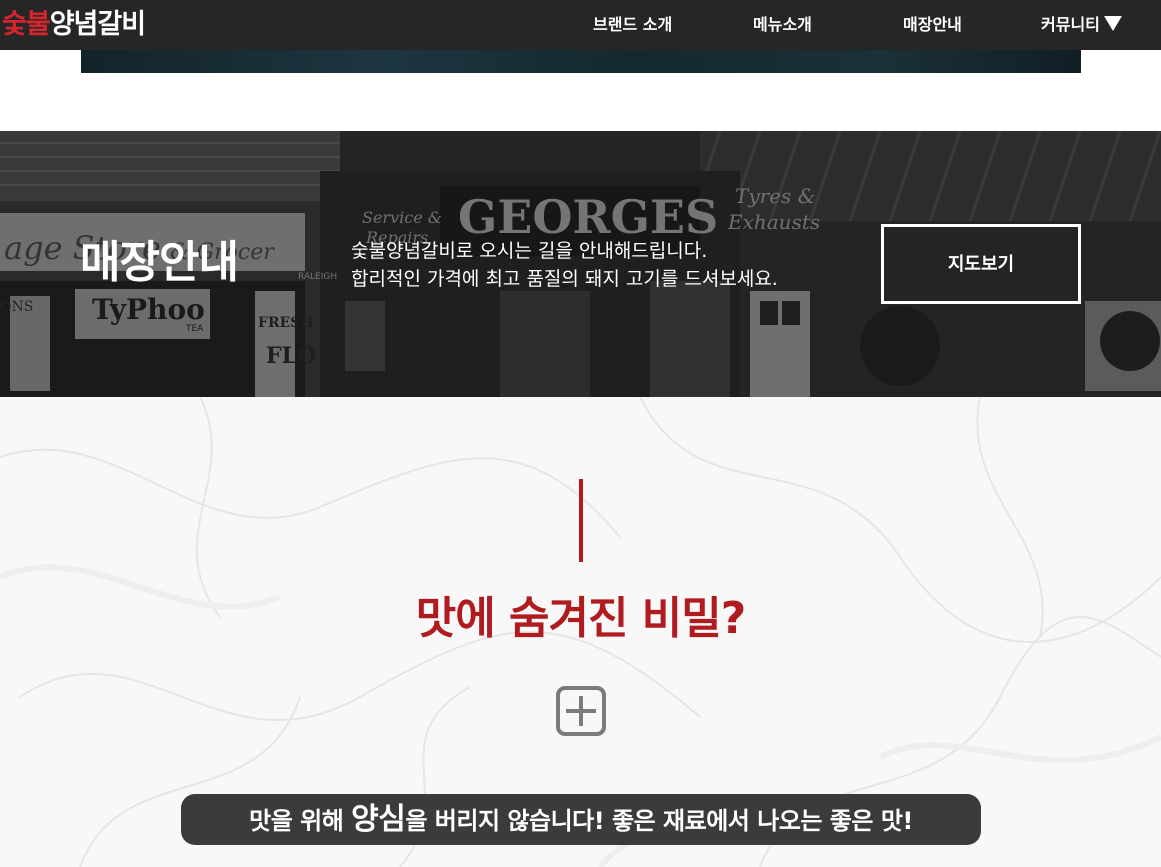 The height and width of the screenshot is (867, 1161). Describe the element at coordinates (581, 61) in the screenshot. I see `slider-image-strip` at that location.